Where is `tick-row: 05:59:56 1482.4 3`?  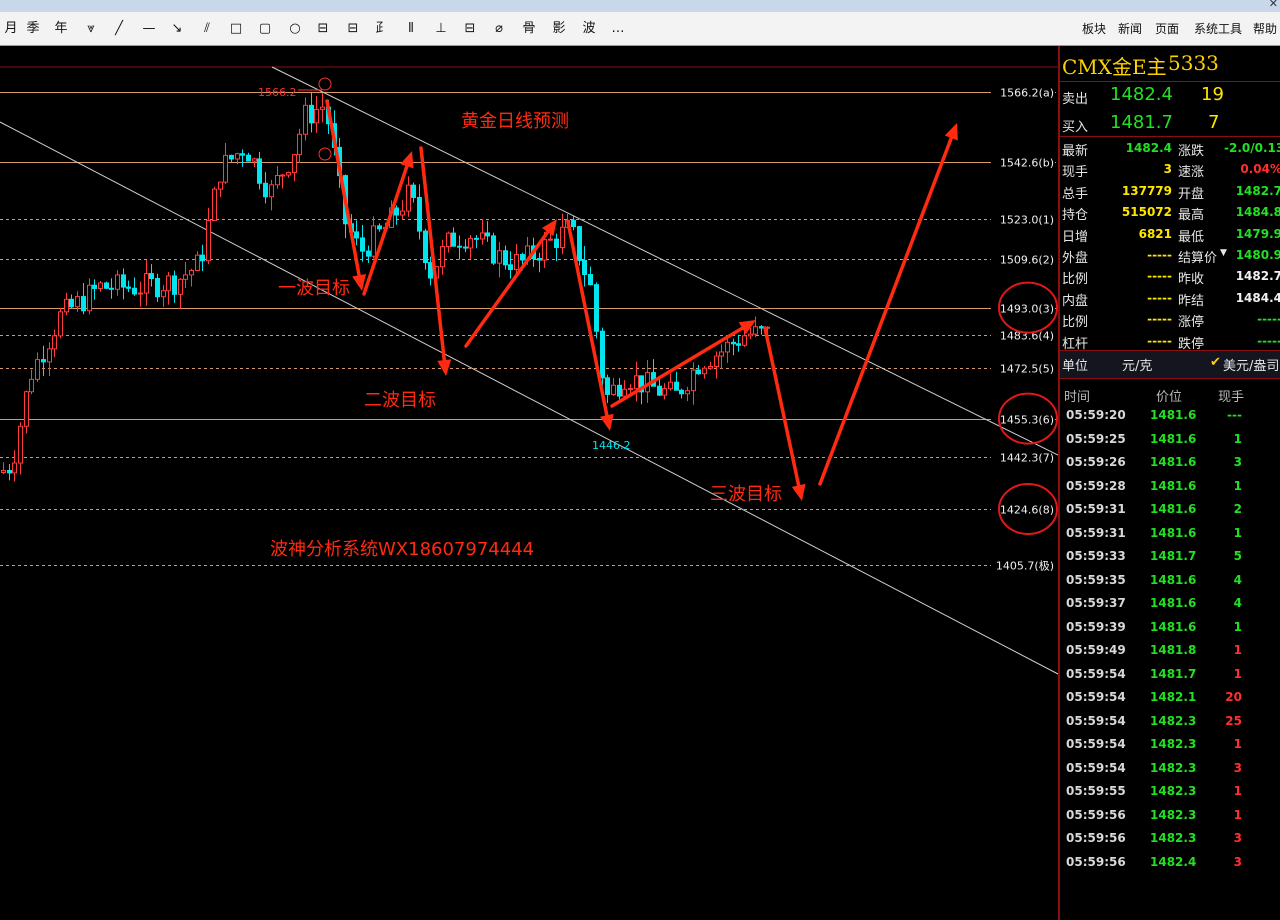 tick-row: 05:59:56 1482.4 3 is located at coordinates (1170, 862).